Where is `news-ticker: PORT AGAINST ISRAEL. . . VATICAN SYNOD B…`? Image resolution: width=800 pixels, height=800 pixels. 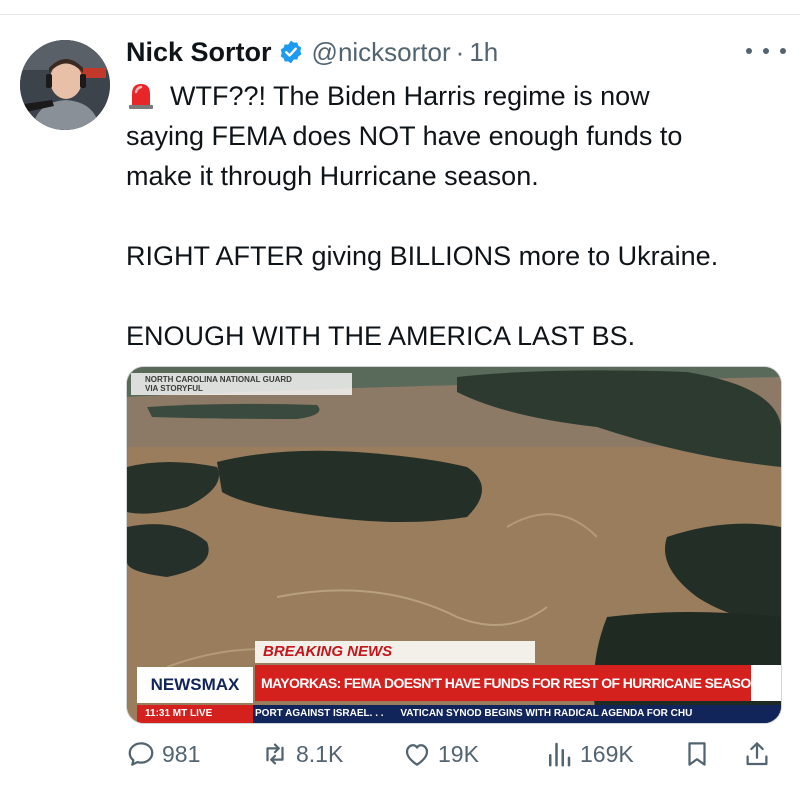
news-ticker: PORT AGAINST ISRAEL. . . VATICAN SYNOD B… is located at coordinates (517, 714).